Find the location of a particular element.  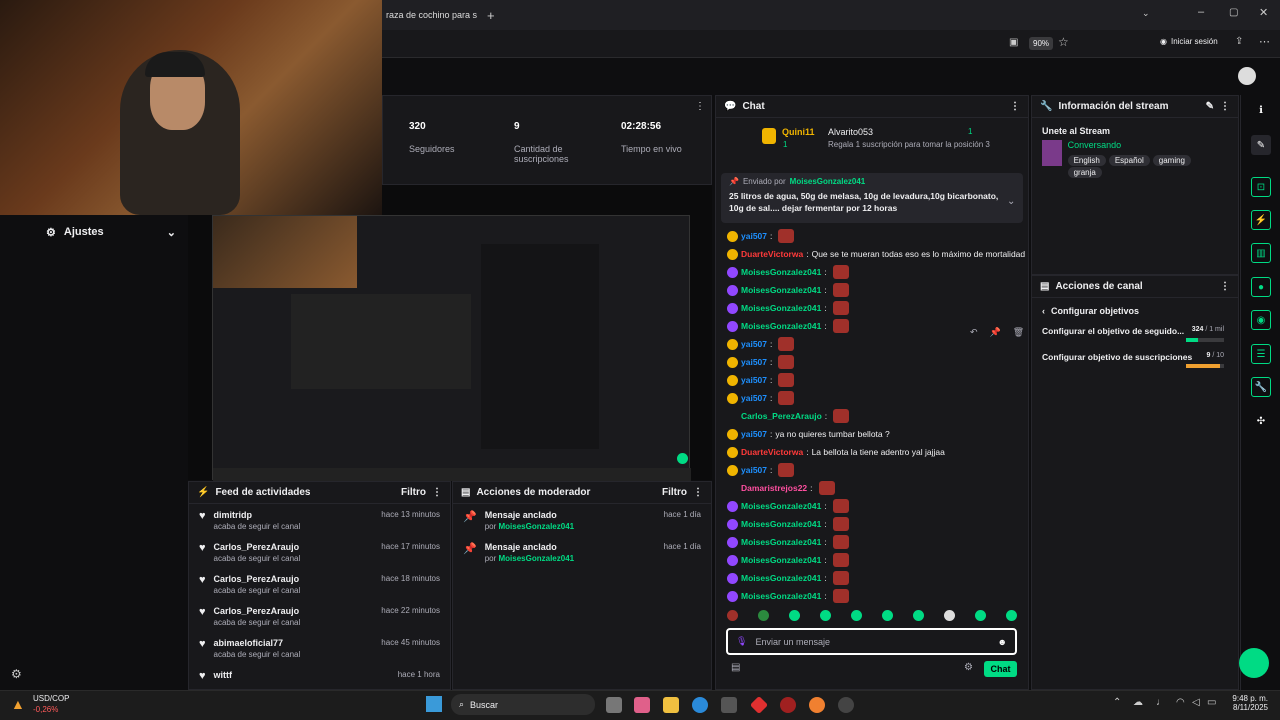

signin-button: ◉ Iniciar sesión is located at coordinates (1189, 41).